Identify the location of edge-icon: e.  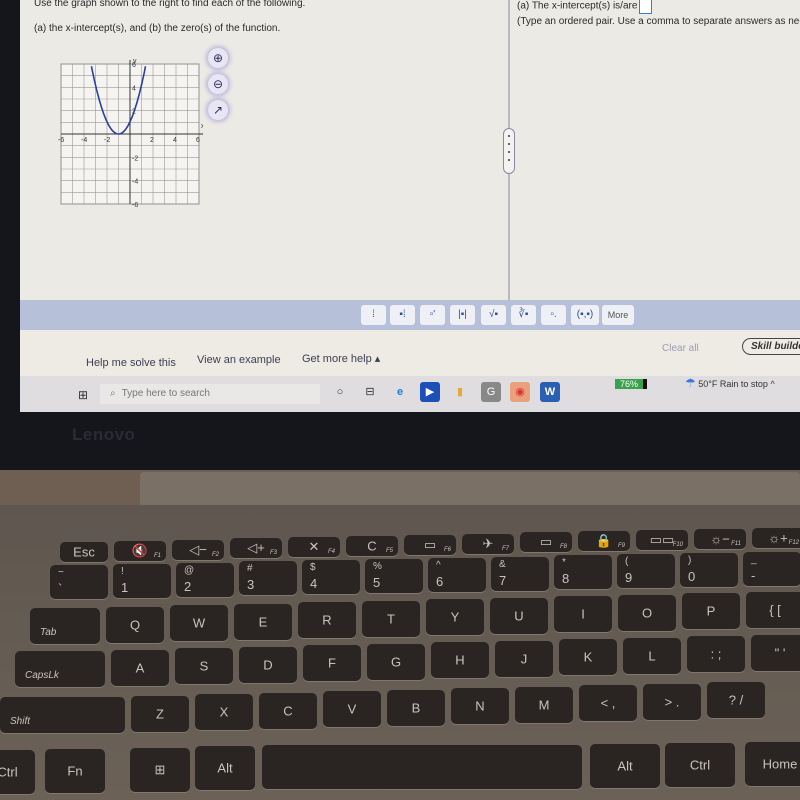
(400, 392).